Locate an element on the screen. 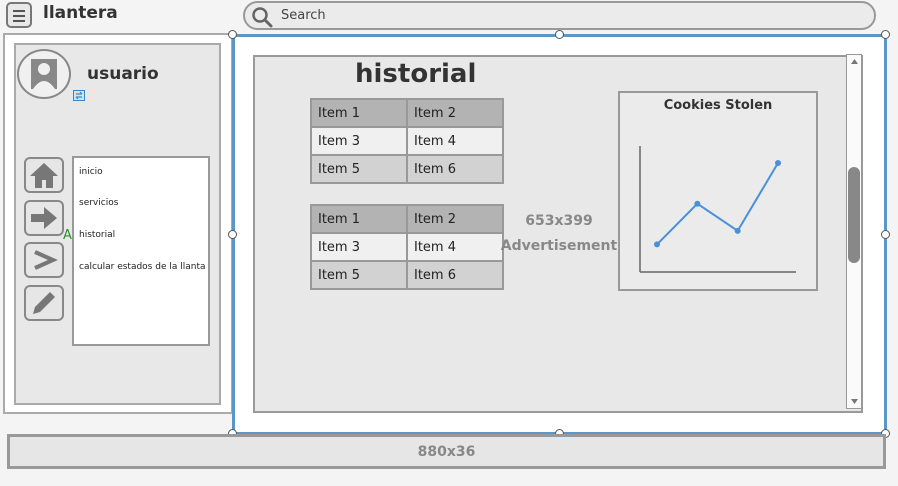  chevron-right-icon is located at coordinates (46, 260).